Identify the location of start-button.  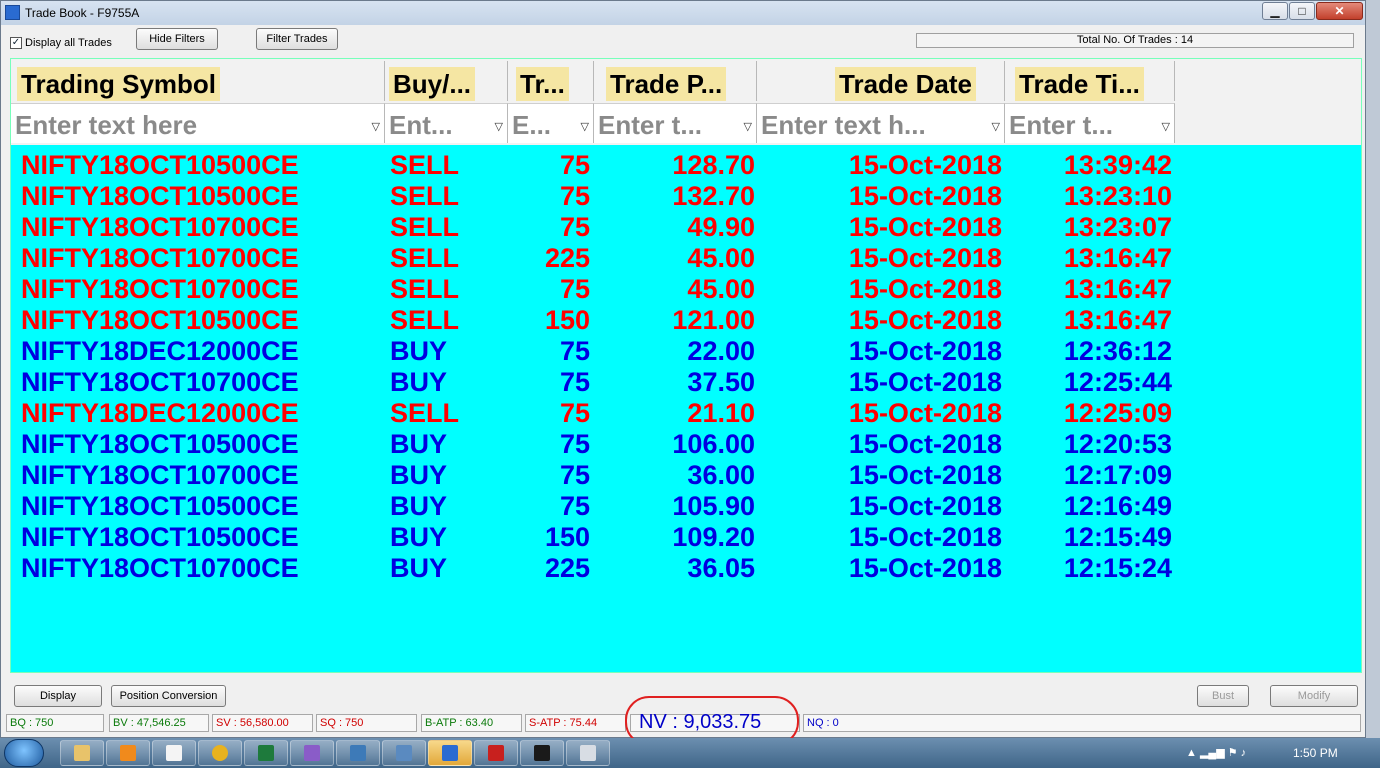
(24, 753).